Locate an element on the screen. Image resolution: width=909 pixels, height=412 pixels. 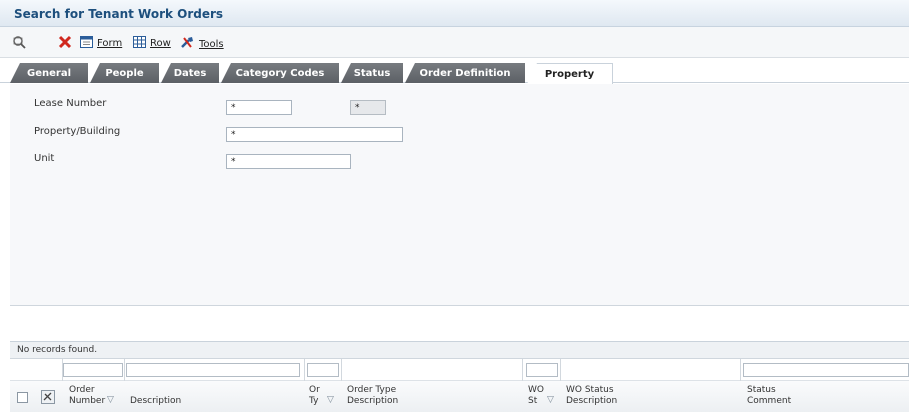
tab-dates: Dates is located at coordinates (190, 73).